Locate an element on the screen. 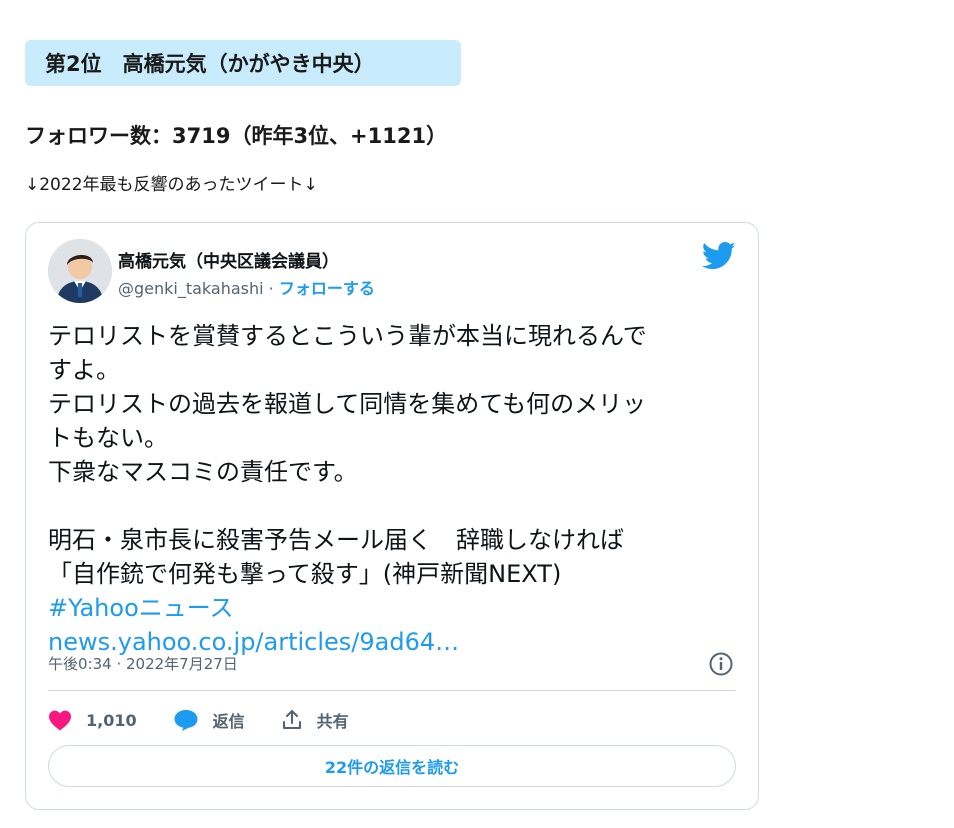  author-meta: @genki_takahashi · フォローする is located at coordinates (246, 287).